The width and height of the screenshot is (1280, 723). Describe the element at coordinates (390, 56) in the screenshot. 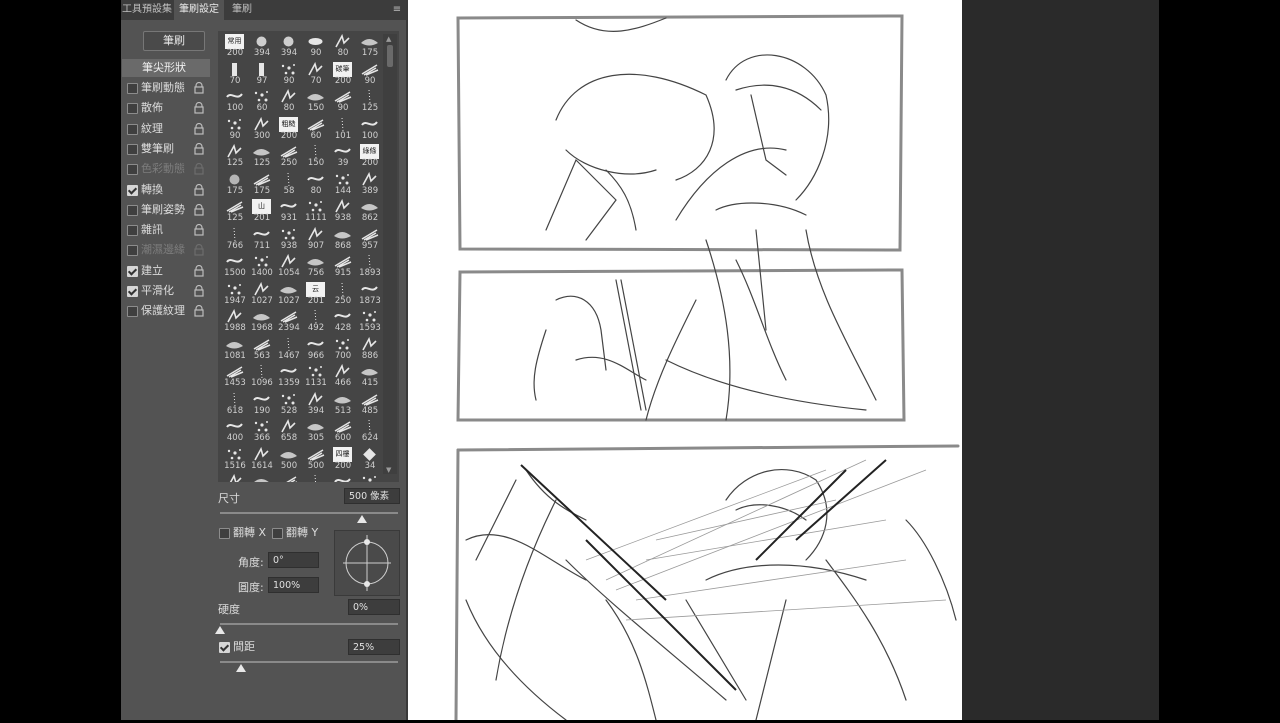

I see `grid-scrollbar-thumb` at that location.